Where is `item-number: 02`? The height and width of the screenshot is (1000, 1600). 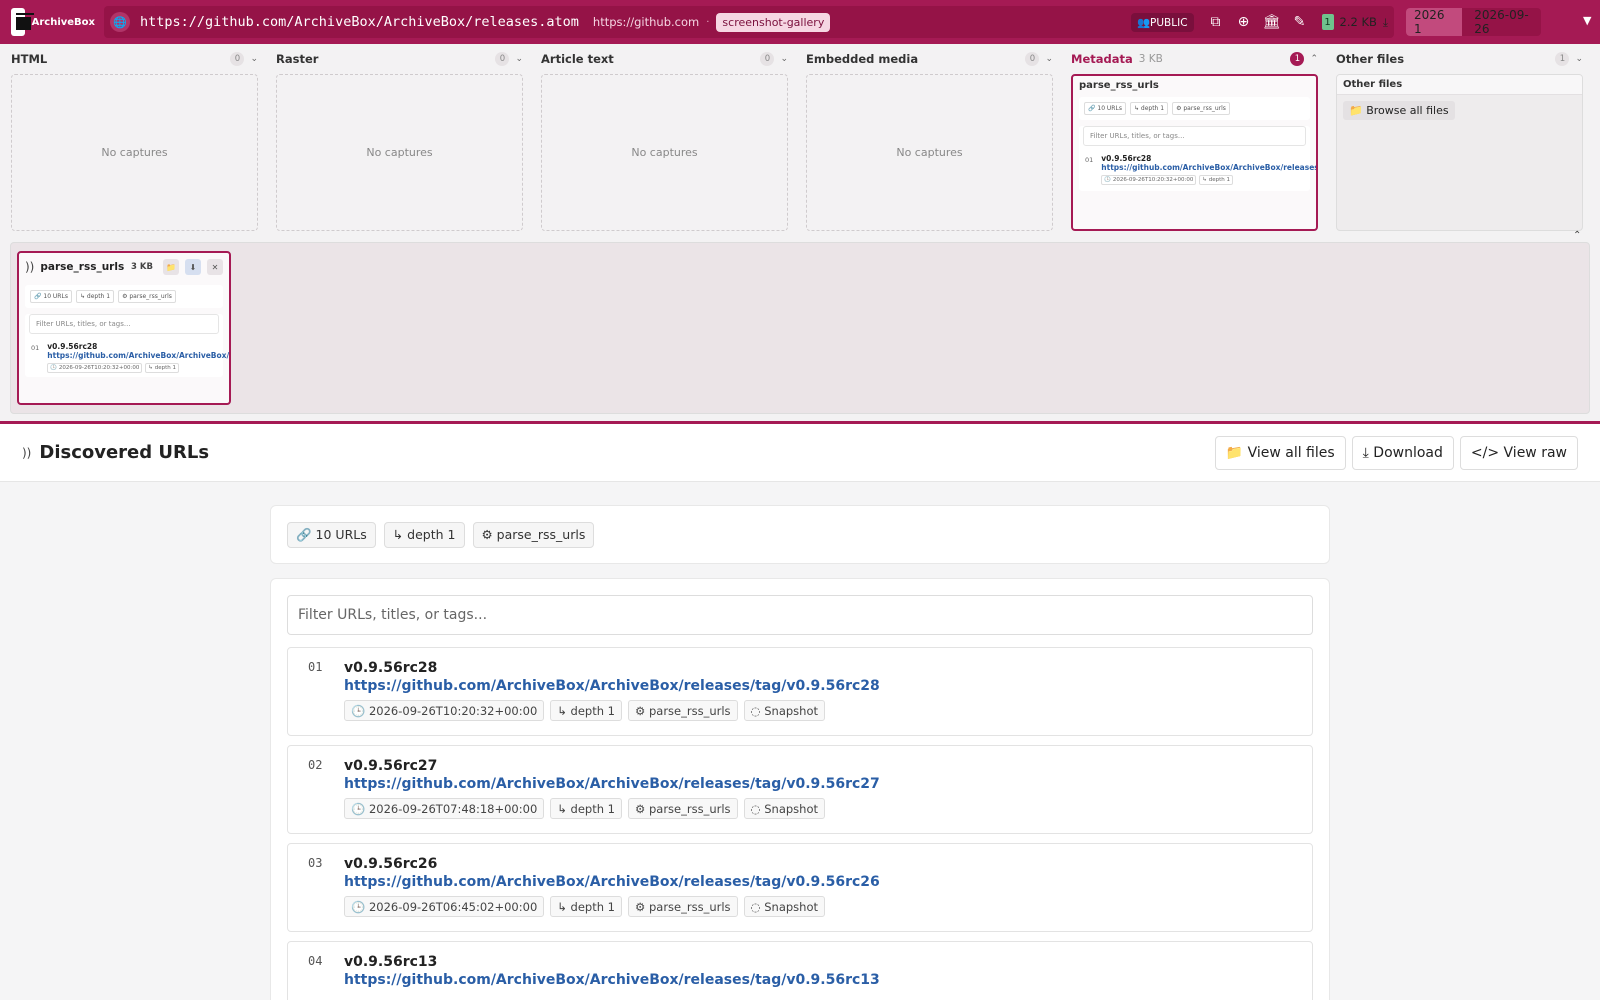
item-number: 02 is located at coordinates (315, 765).